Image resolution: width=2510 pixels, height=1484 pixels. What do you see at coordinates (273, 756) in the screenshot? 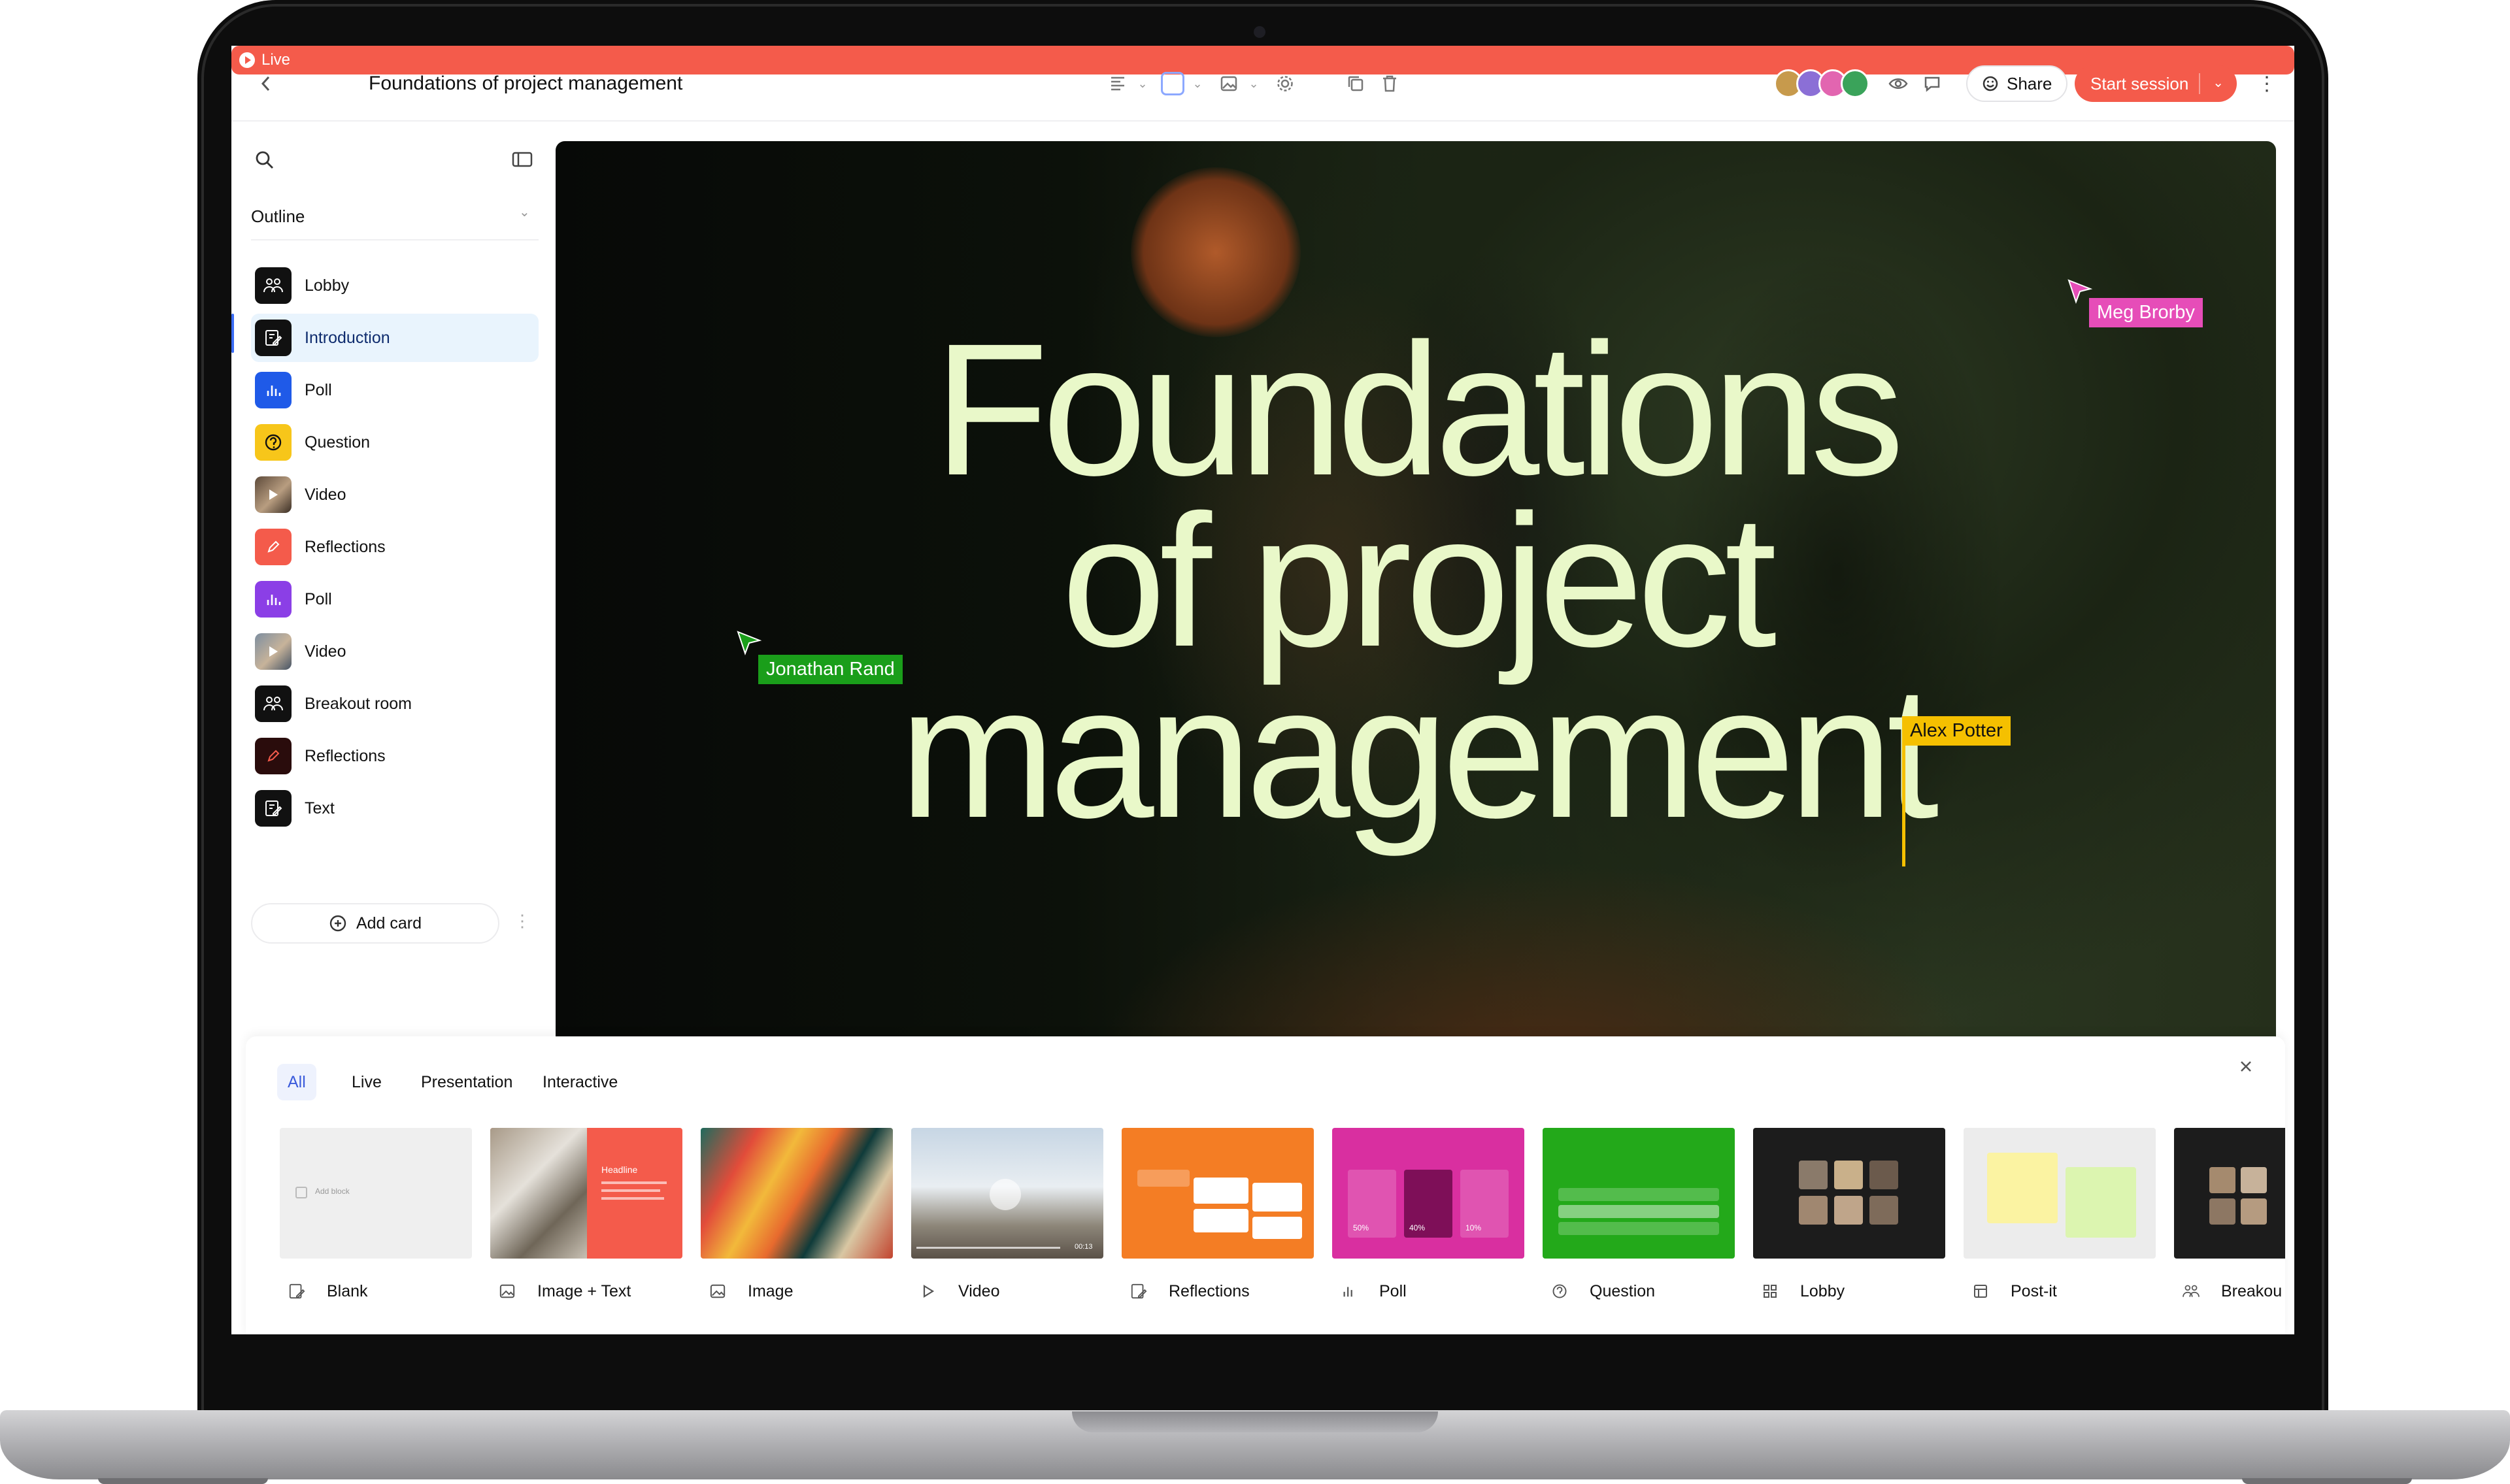
I see `pencil-icon` at bounding box center [273, 756].